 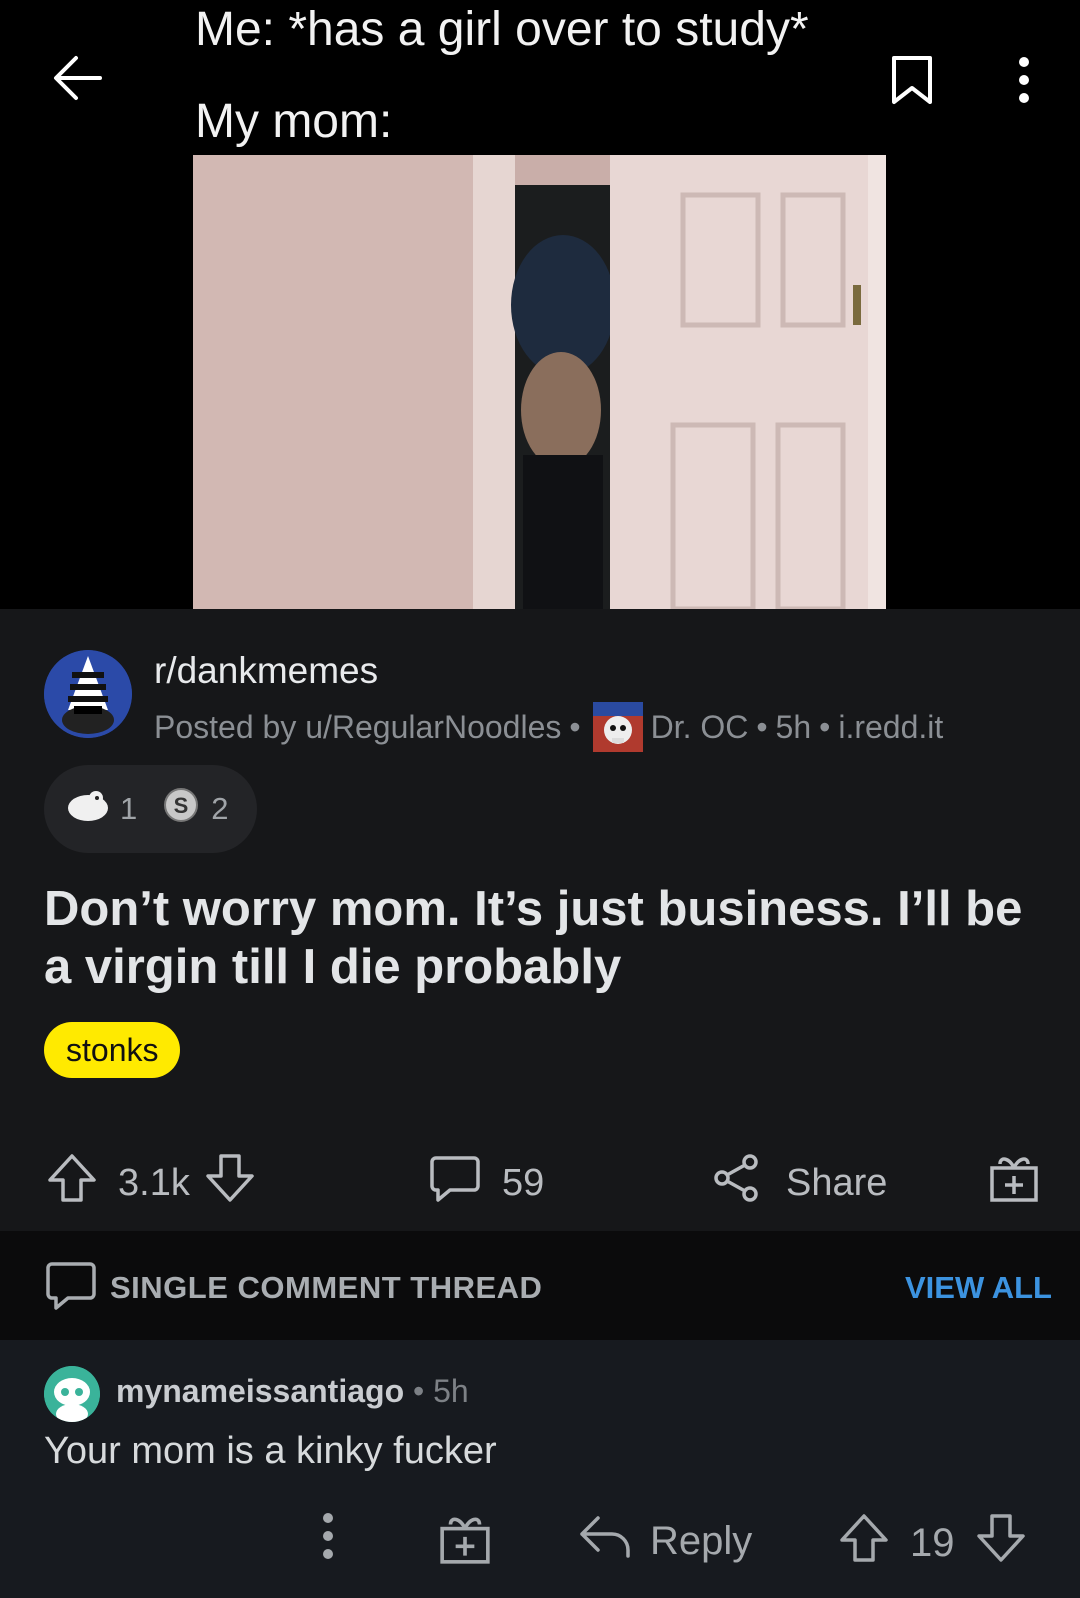 I want to click on more-vertical-icon, so click(x=1024, y=80).